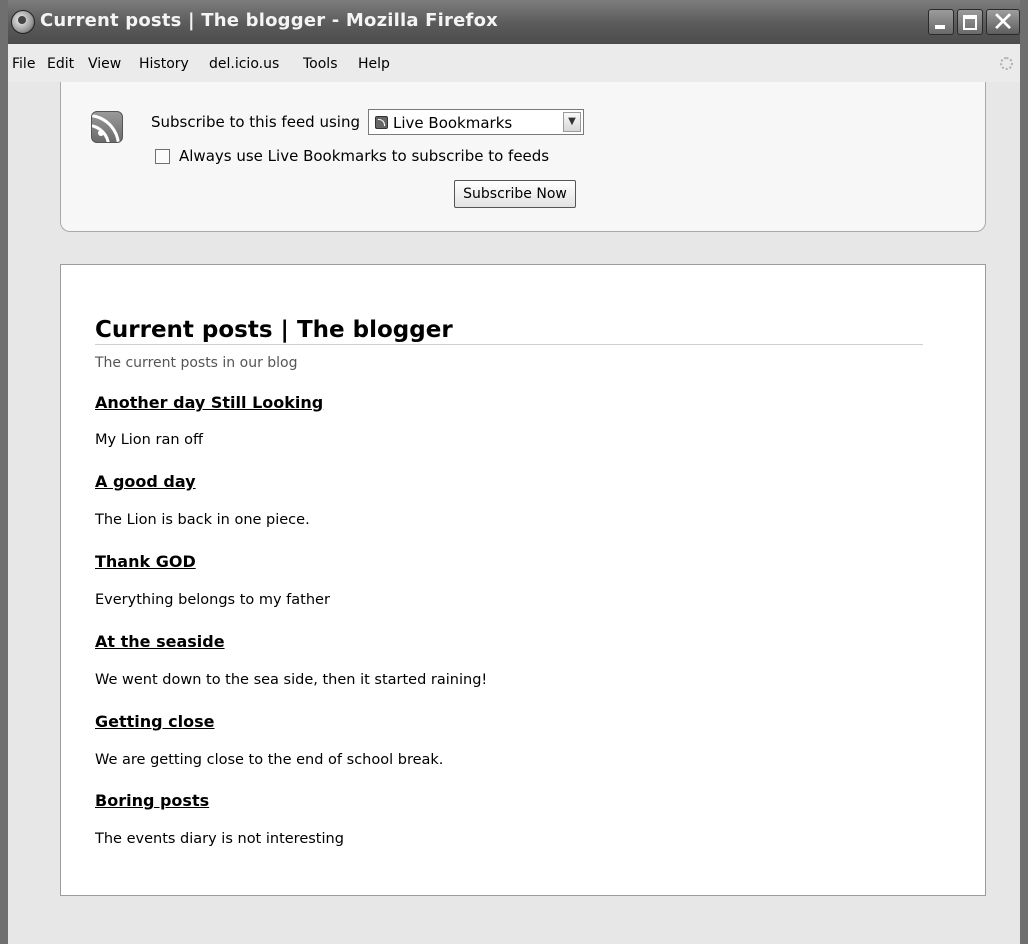 This screenshot has height=944, width=1028. I want to click on entry-body: My Lion ran off, so click(149, 440).